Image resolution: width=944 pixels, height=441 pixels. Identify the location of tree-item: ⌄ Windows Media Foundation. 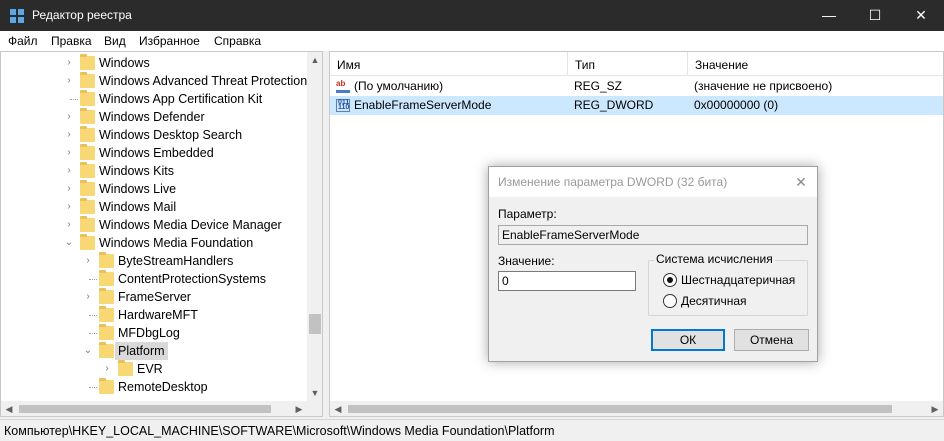
(154, 243).